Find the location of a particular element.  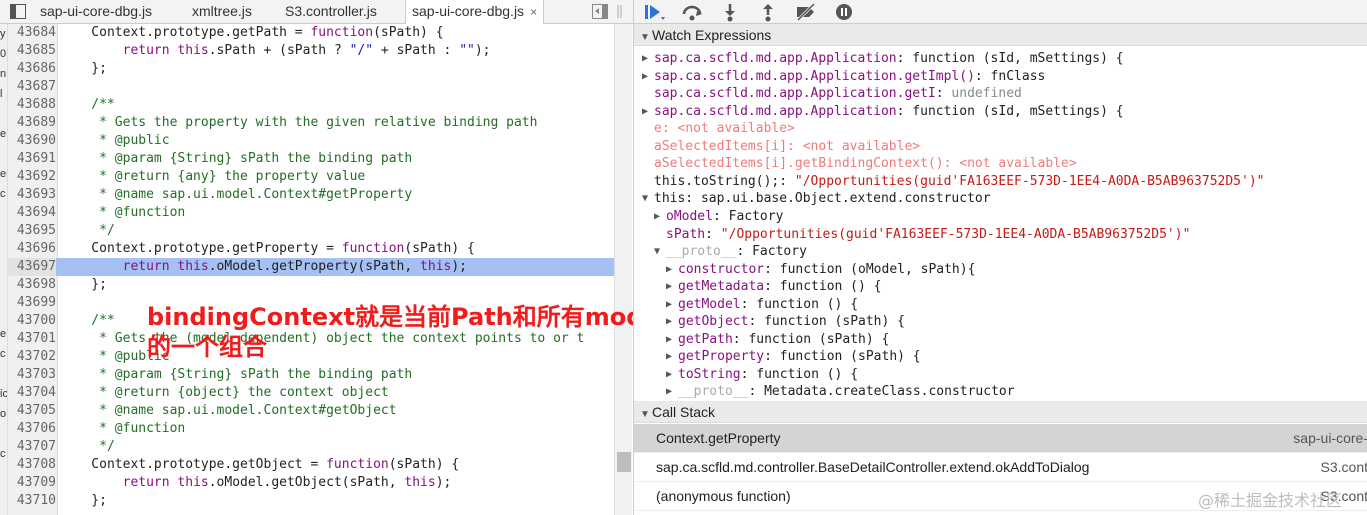

watch-expression-row: ▶ getPath: function (sPath) { is located at coordinates (1000, 340).